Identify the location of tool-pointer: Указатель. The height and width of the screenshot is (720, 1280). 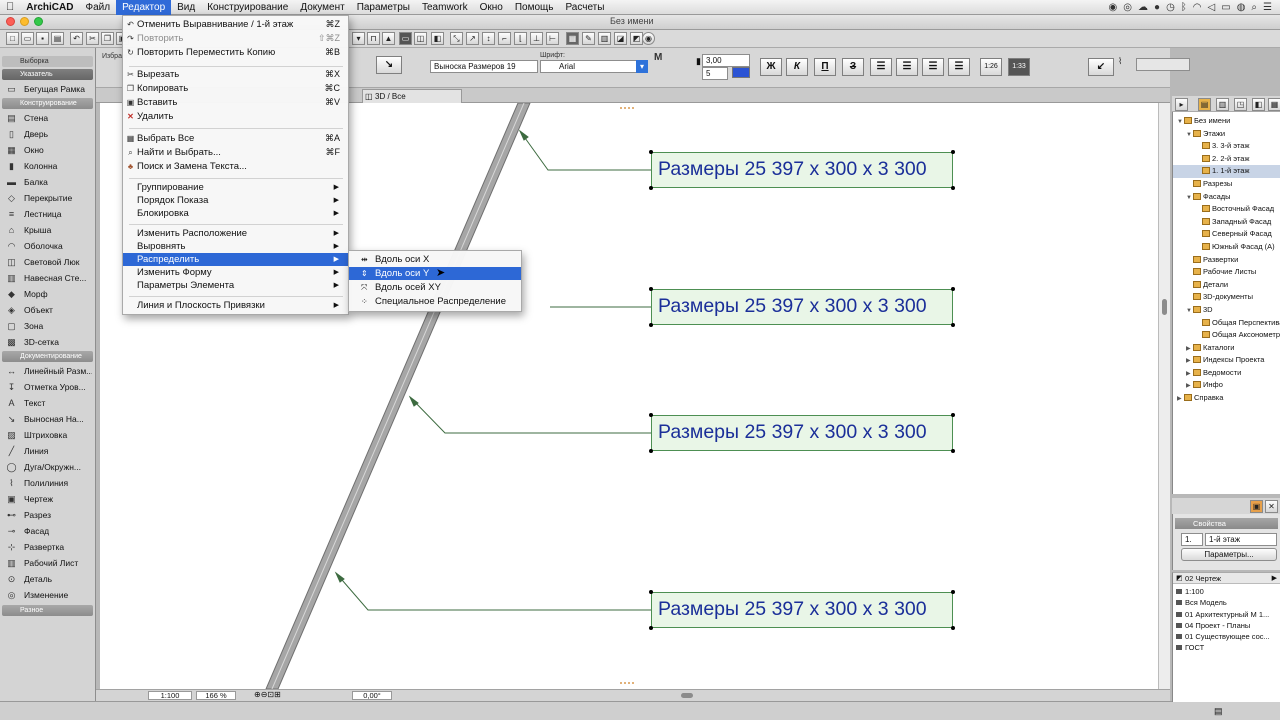
(47, 74).